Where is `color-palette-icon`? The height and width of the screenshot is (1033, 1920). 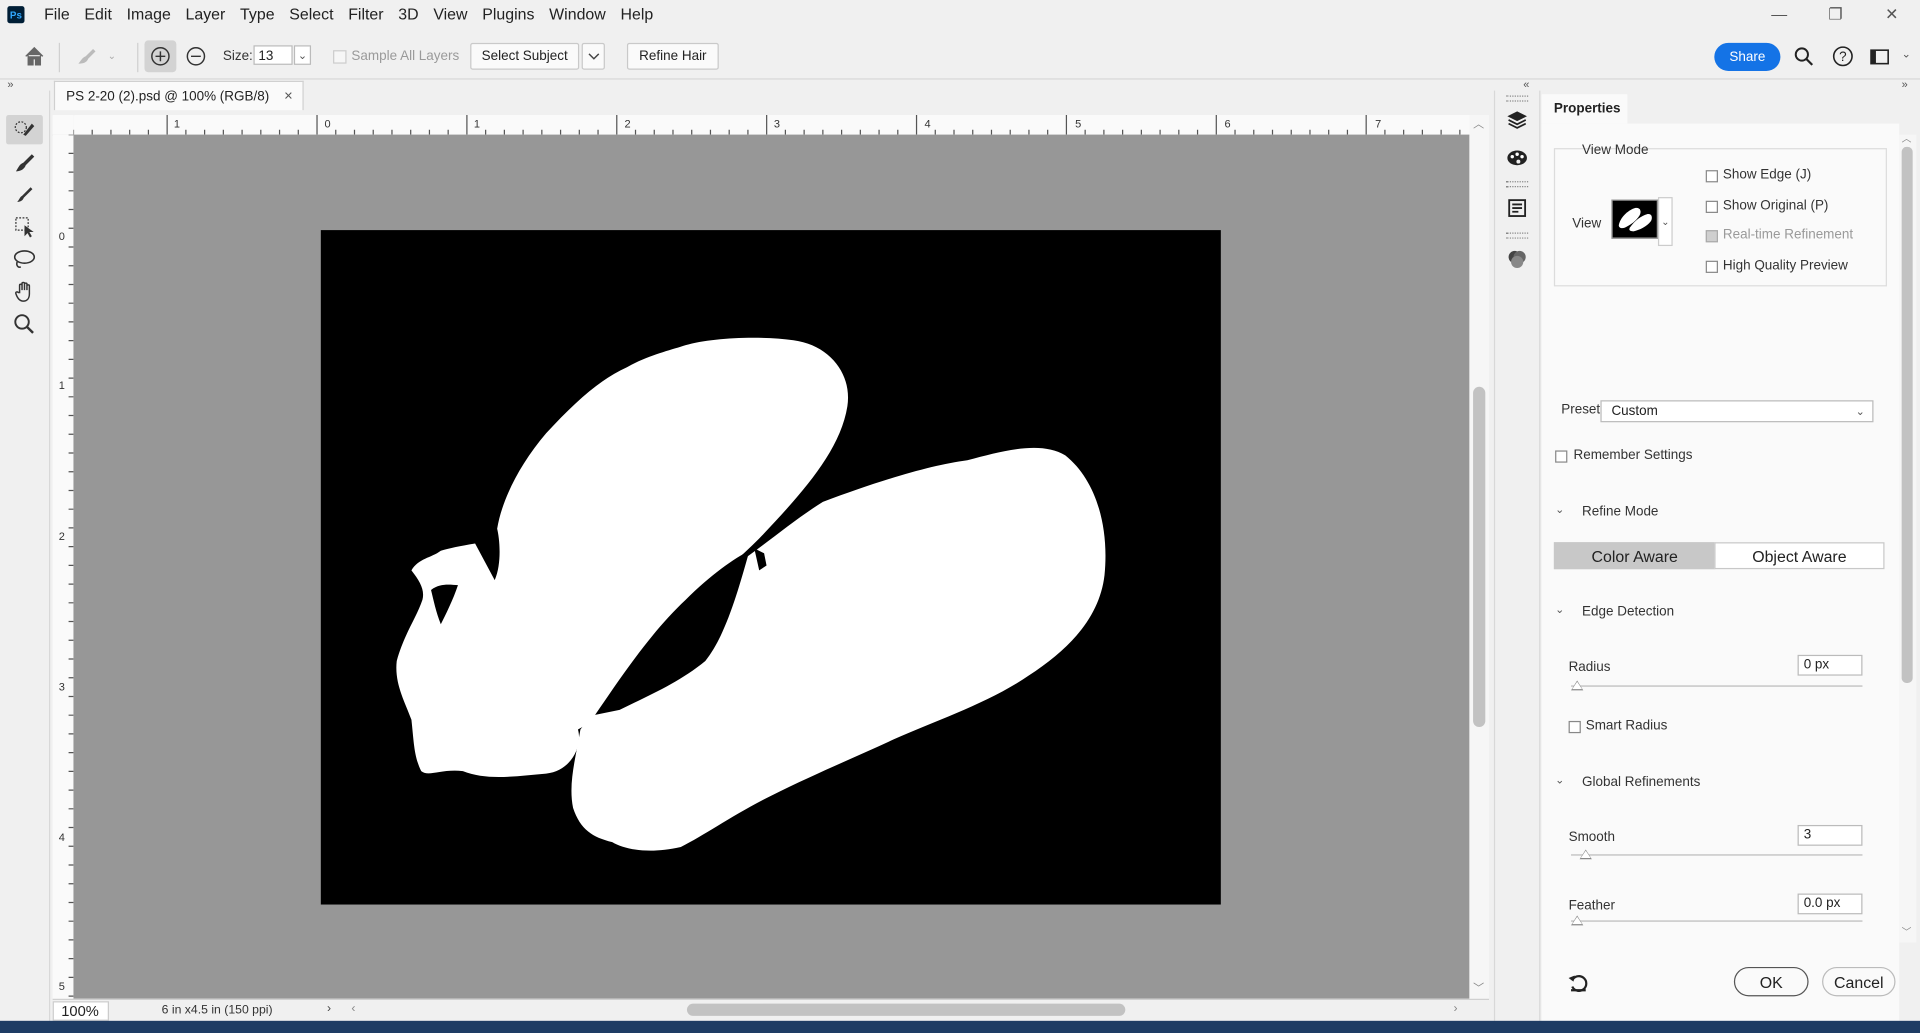
color-palette-icon is located at coordinates (1517, 156).